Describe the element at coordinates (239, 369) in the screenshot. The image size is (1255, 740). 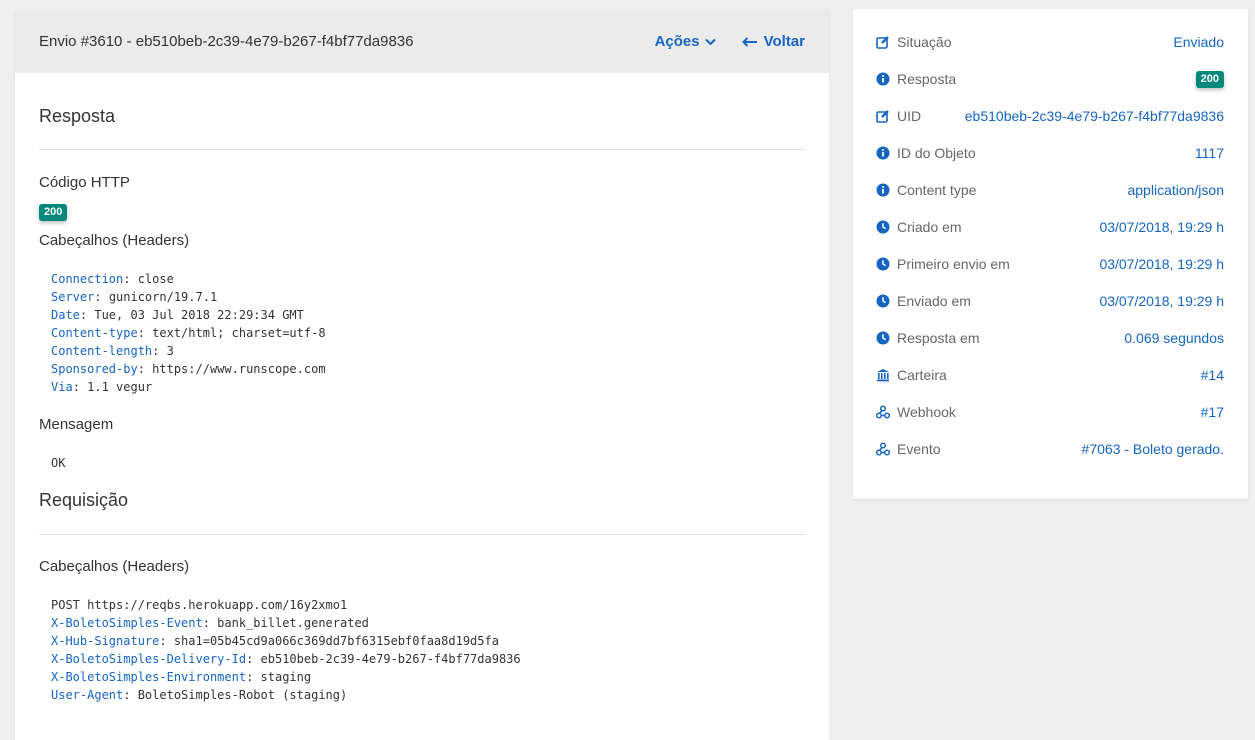
I see `header-value: https://www.runscope.com` at that location.